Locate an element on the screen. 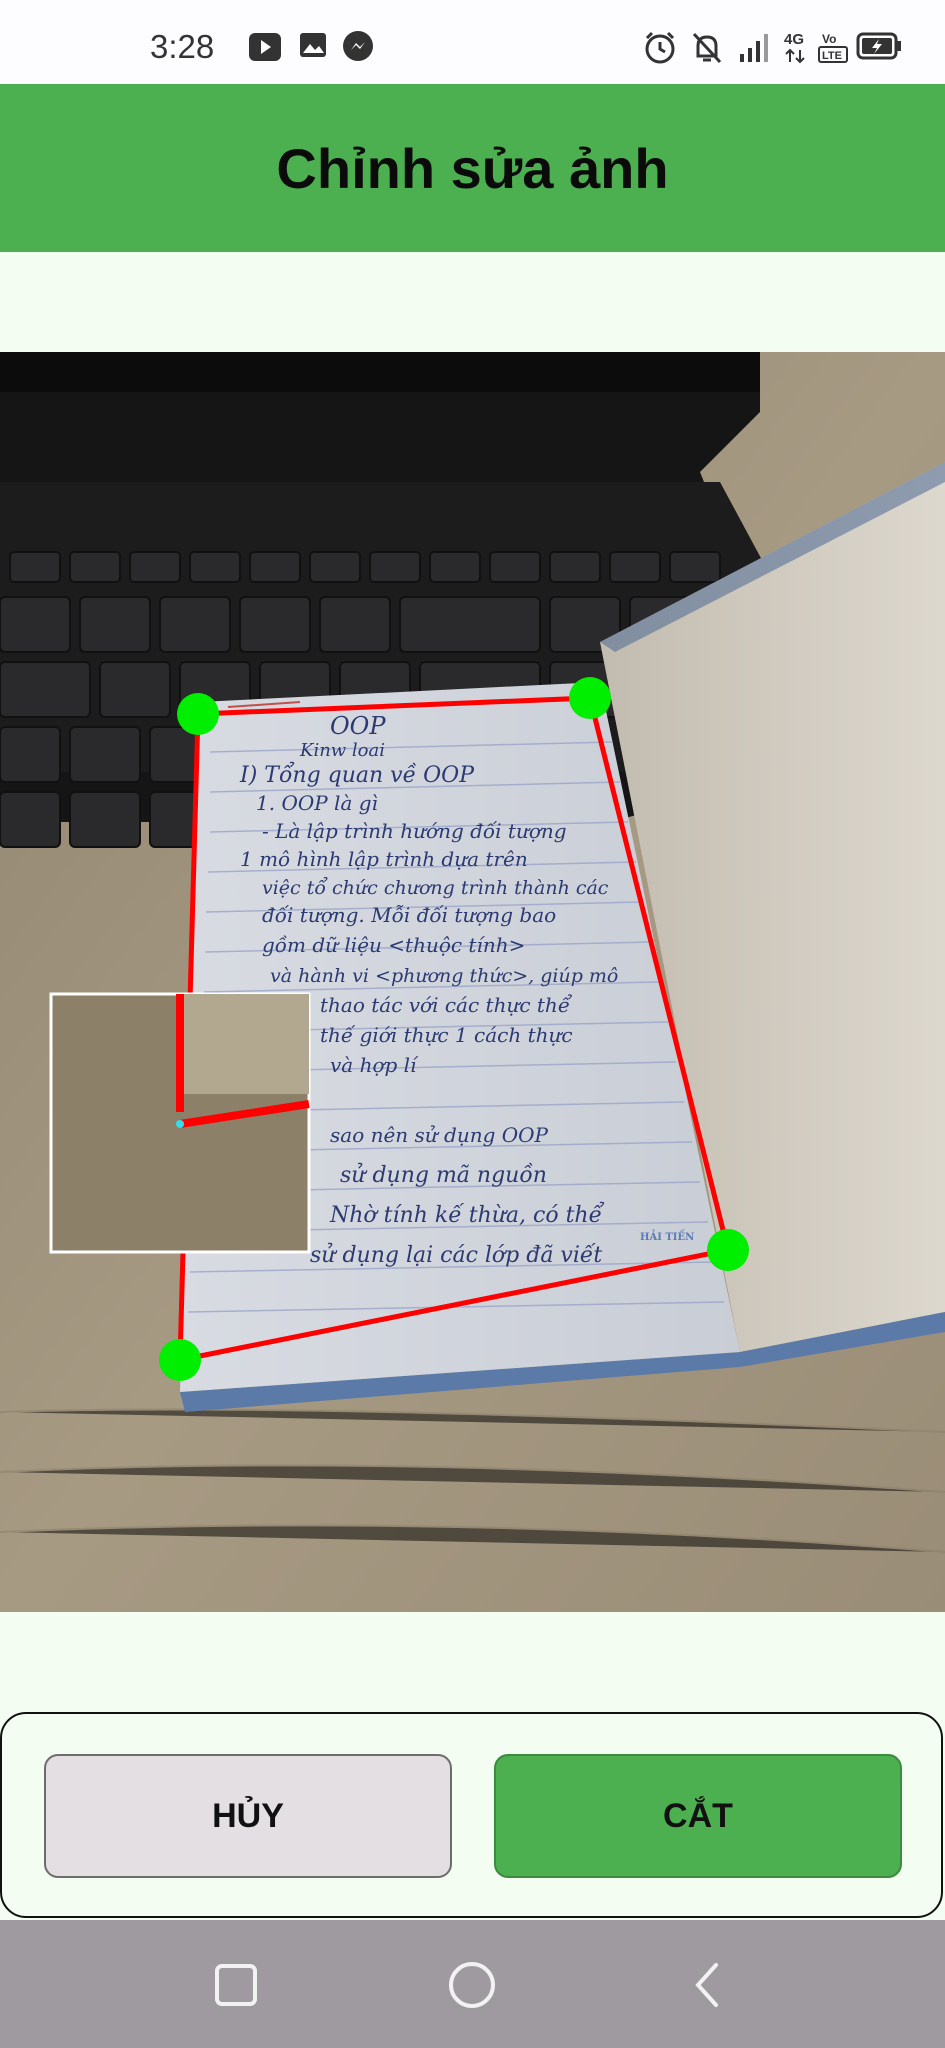 The height and width of the screenshot is (2048, 945). bell-off-icon is located at coordinates (707, 48).